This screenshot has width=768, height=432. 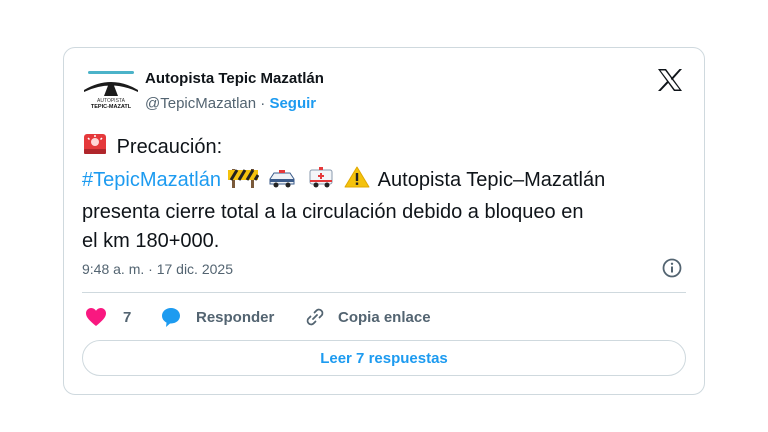 I want to click on like-button: 7, so click(x=108, y=317).